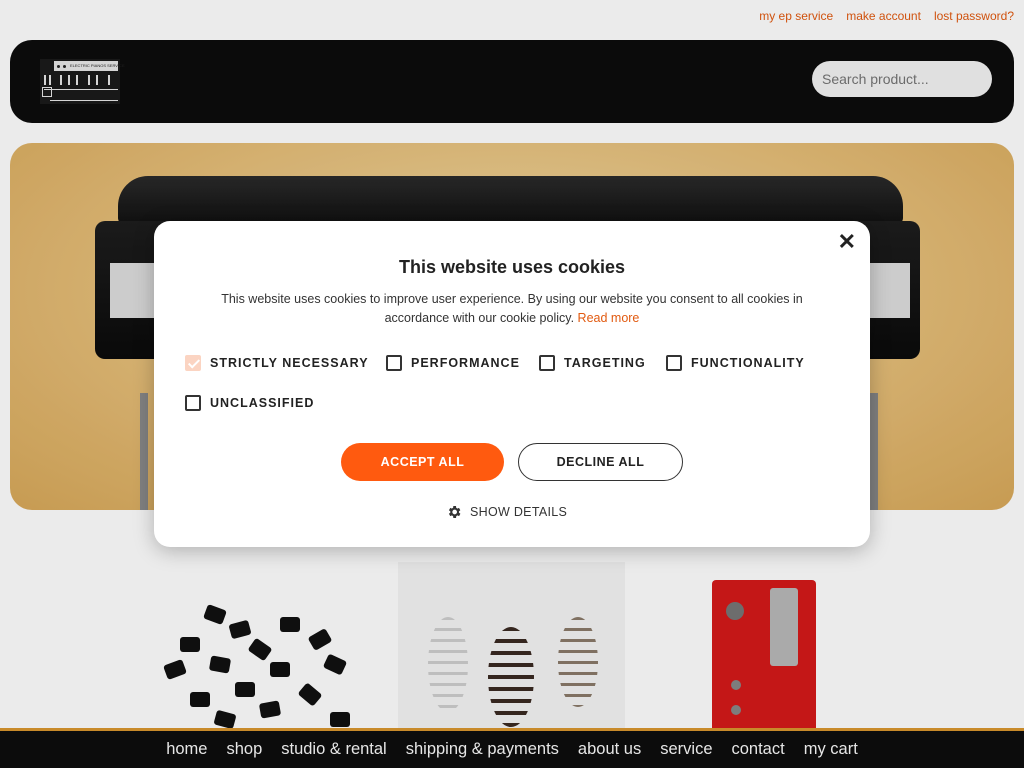 The height and width of the screenshot is (768, 1024). I want to click on nav-service: service, so click(686, 749).